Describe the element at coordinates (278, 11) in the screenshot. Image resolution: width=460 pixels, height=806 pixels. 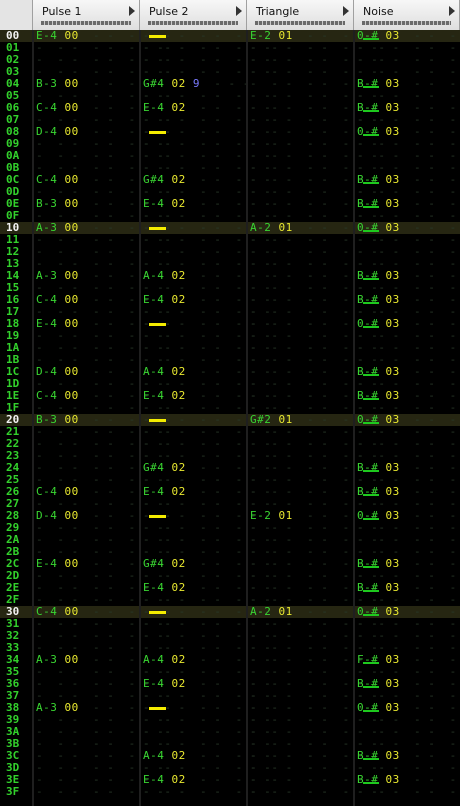
I see `channel-name-triangle: Triangle` at that location.